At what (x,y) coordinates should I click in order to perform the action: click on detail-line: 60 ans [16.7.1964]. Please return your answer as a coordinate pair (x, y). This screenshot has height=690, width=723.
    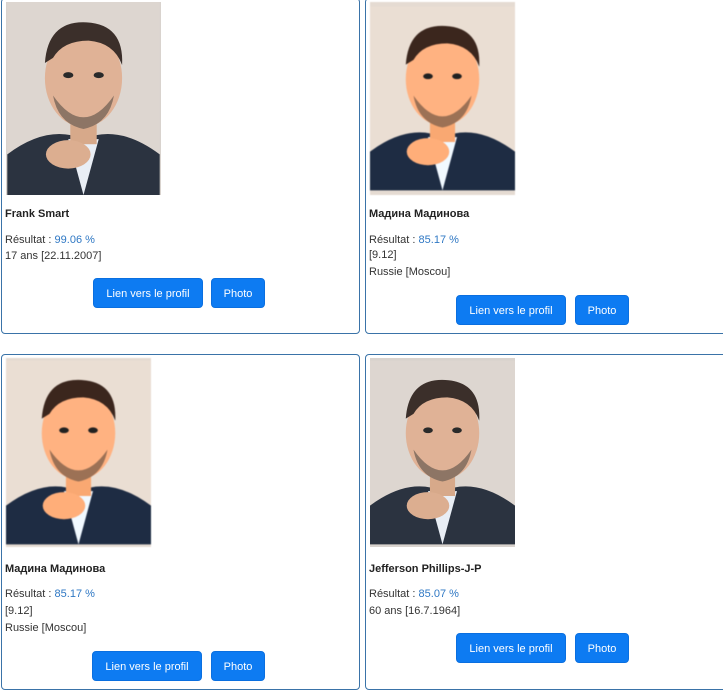
    Looking at the image, I should click on (415, 611).